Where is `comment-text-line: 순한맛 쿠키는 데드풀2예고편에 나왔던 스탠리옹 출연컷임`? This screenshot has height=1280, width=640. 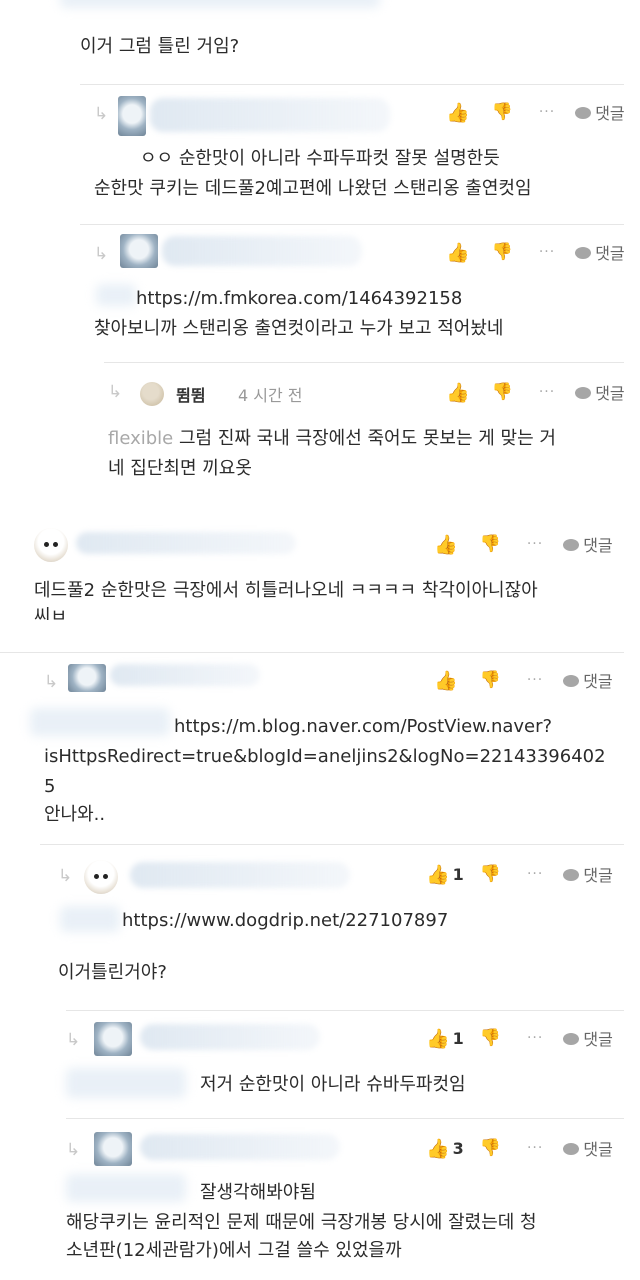 comment-text-line: 순한맛 쿠키는 데드풀2예고편에 나왔던 스탠리옹 출연컷임 is located at coordinates (313, 188).